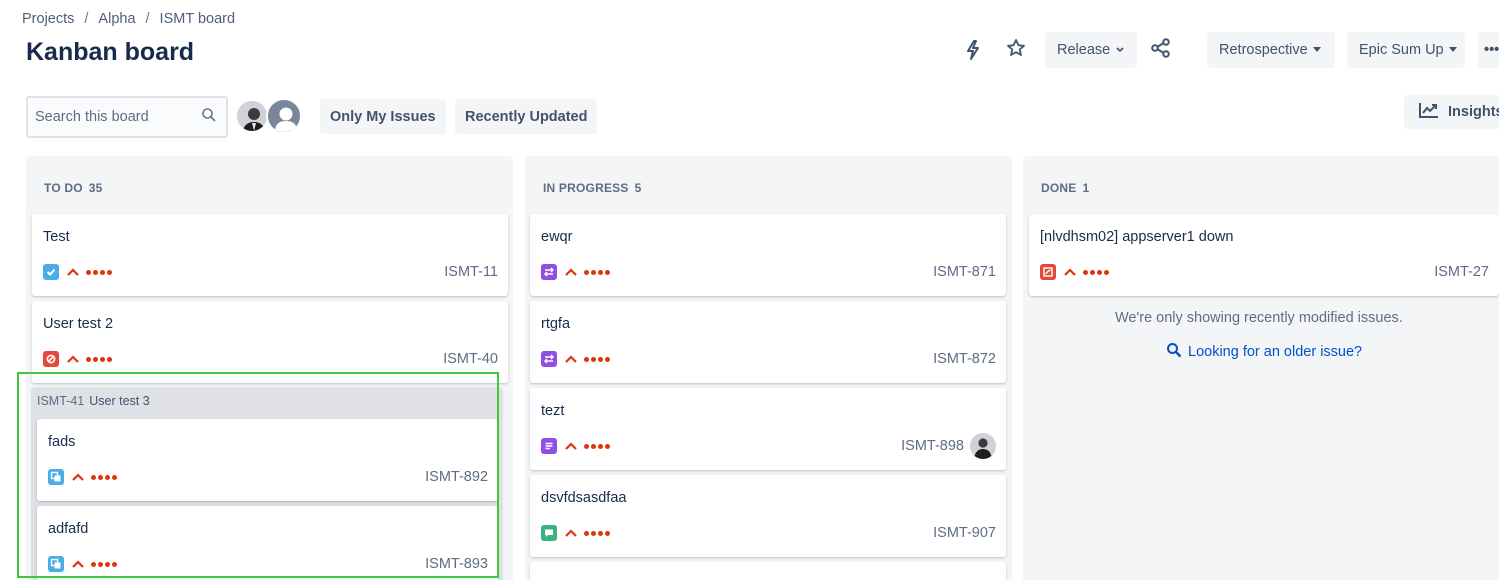 The image size is (1499, 580). Describe the element at coordinates (553, 411) in the screenshot. I see `card-title: tezt` at that location.